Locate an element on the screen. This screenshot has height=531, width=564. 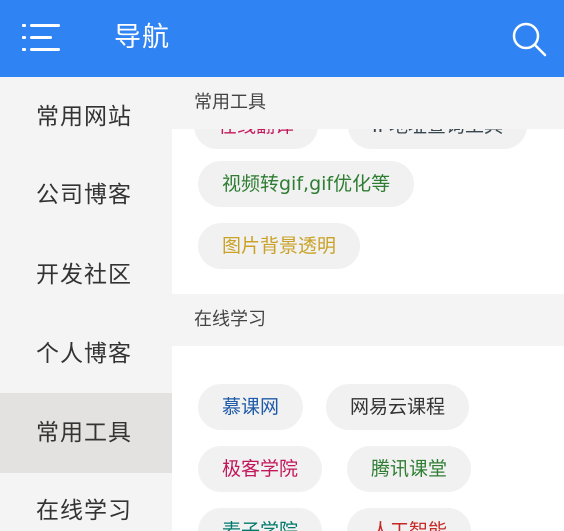
chip-label: 视频转gif,gif优化等 is located at coordinates (306, 184).